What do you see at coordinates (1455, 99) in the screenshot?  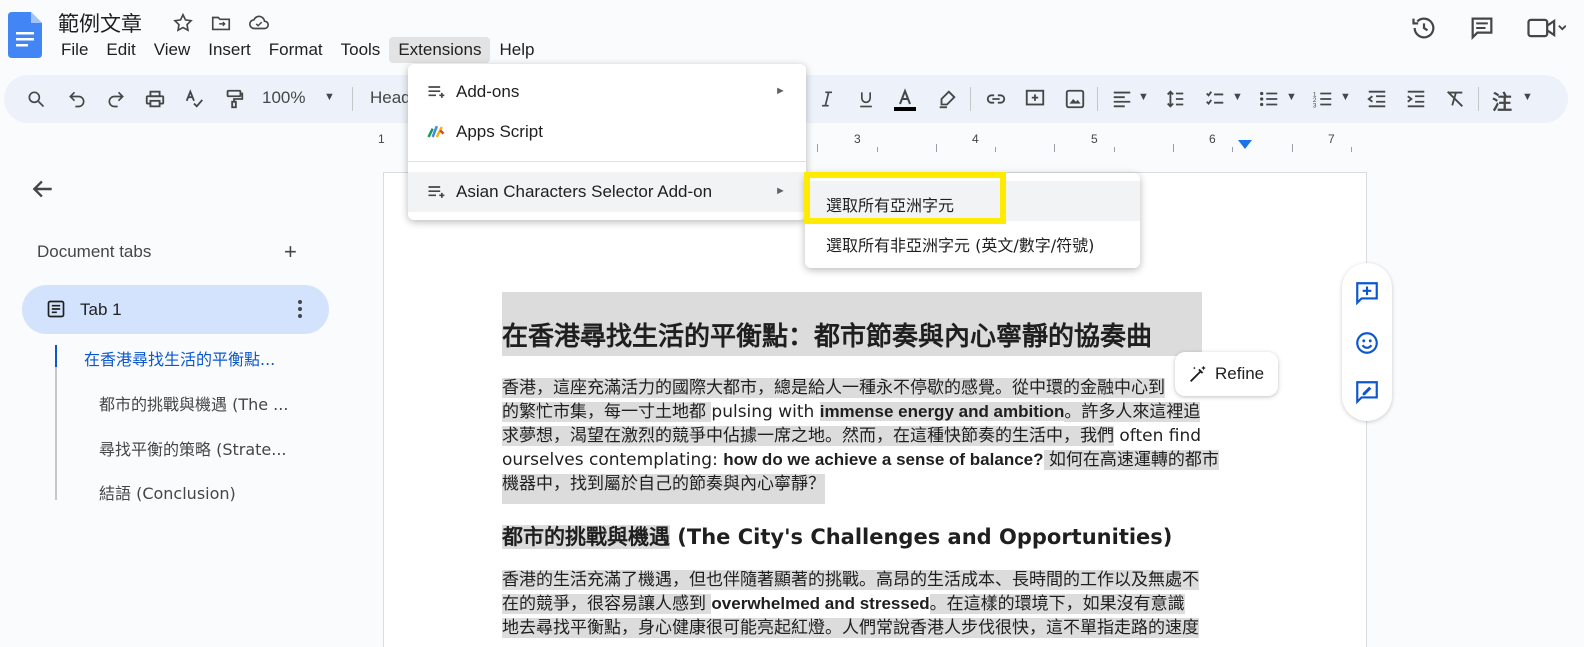 I see `clear-formatting-icon` at bounding box center [1455, 99].